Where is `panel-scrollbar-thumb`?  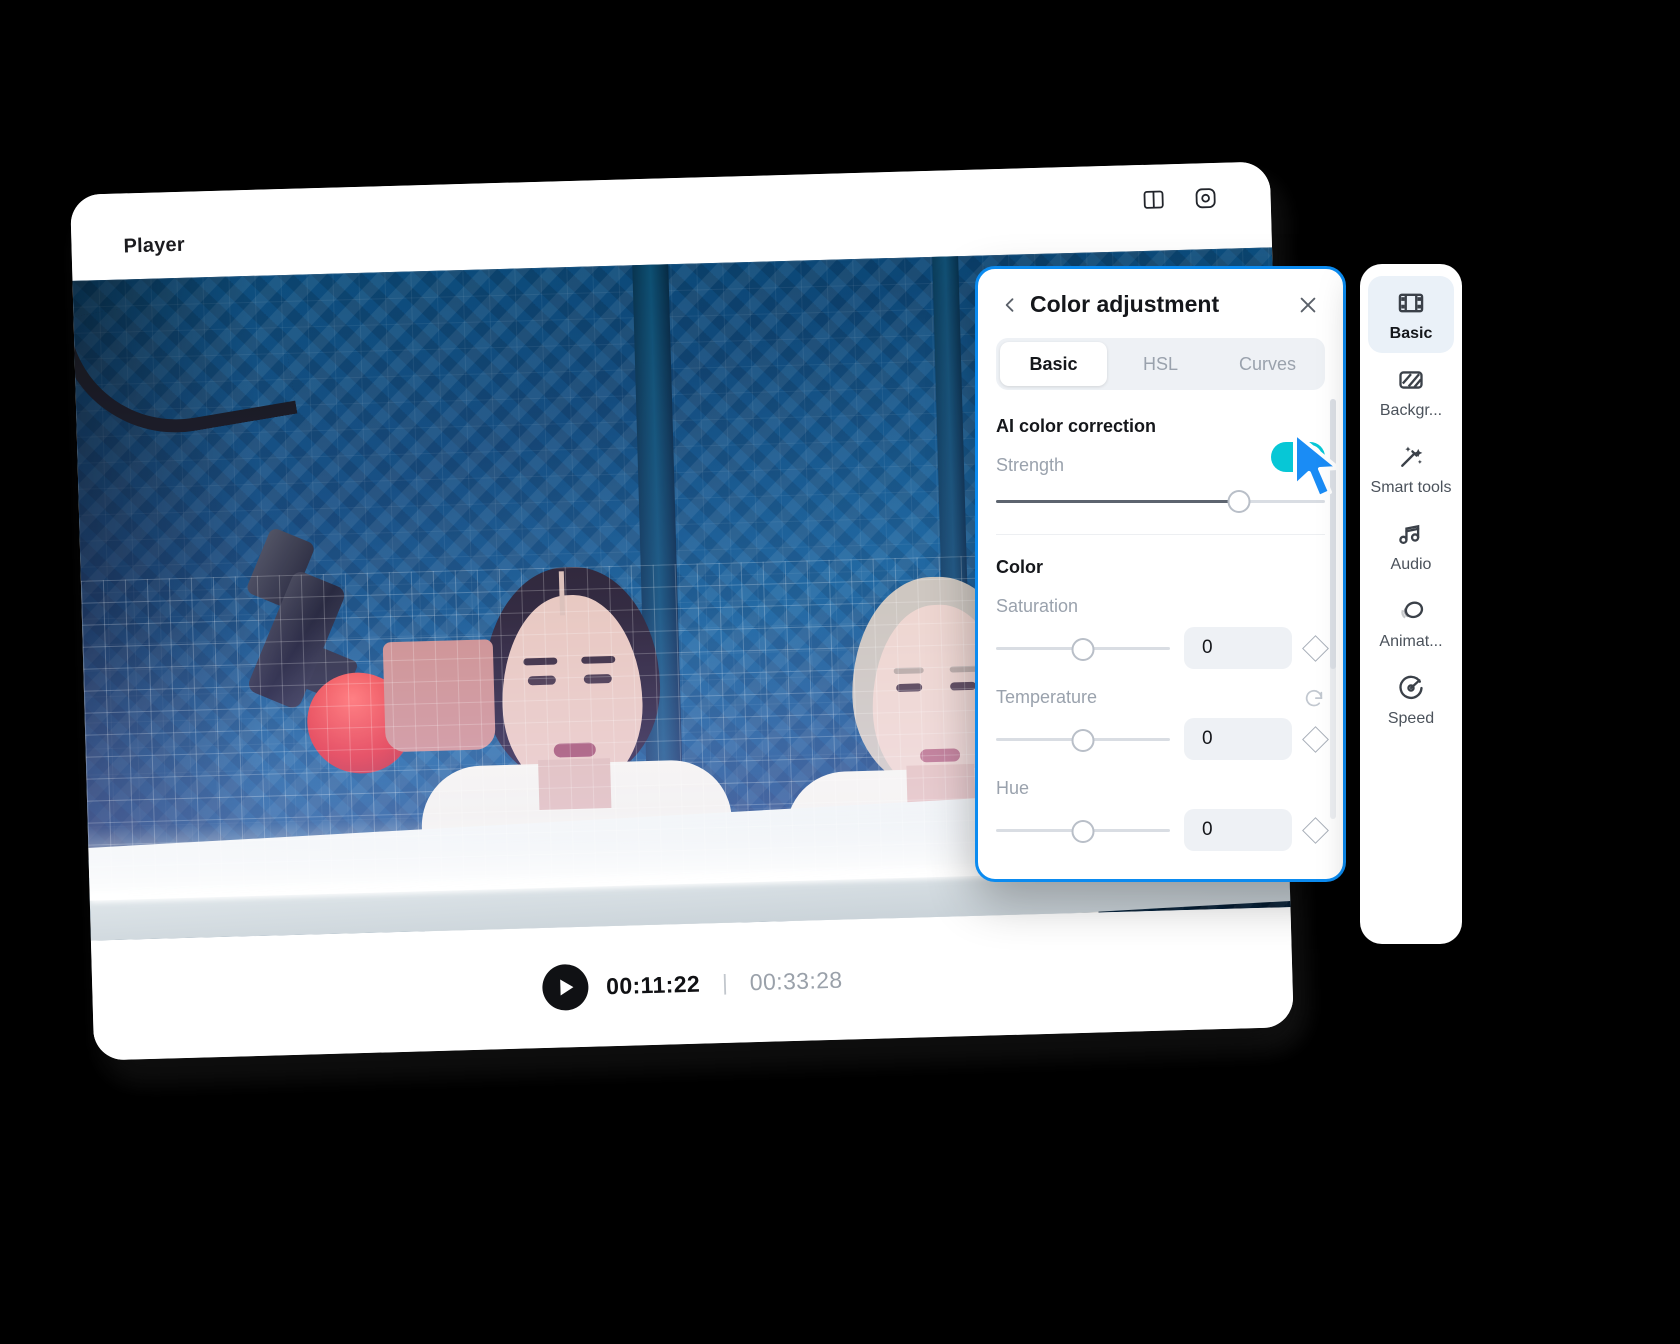 panel-scrollbar-thumb is located at coordinates (1333, 534).